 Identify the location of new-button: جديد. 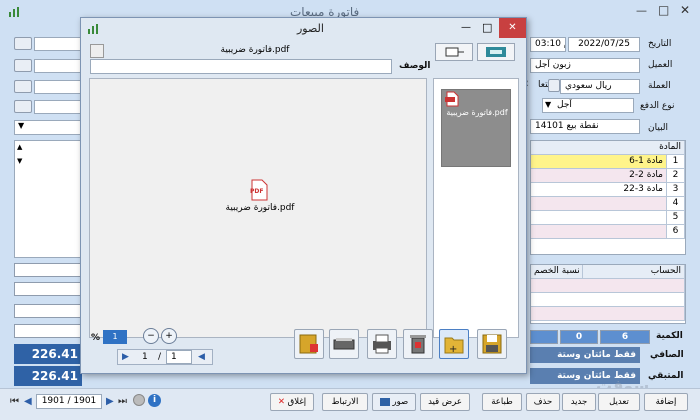
(579, 402).